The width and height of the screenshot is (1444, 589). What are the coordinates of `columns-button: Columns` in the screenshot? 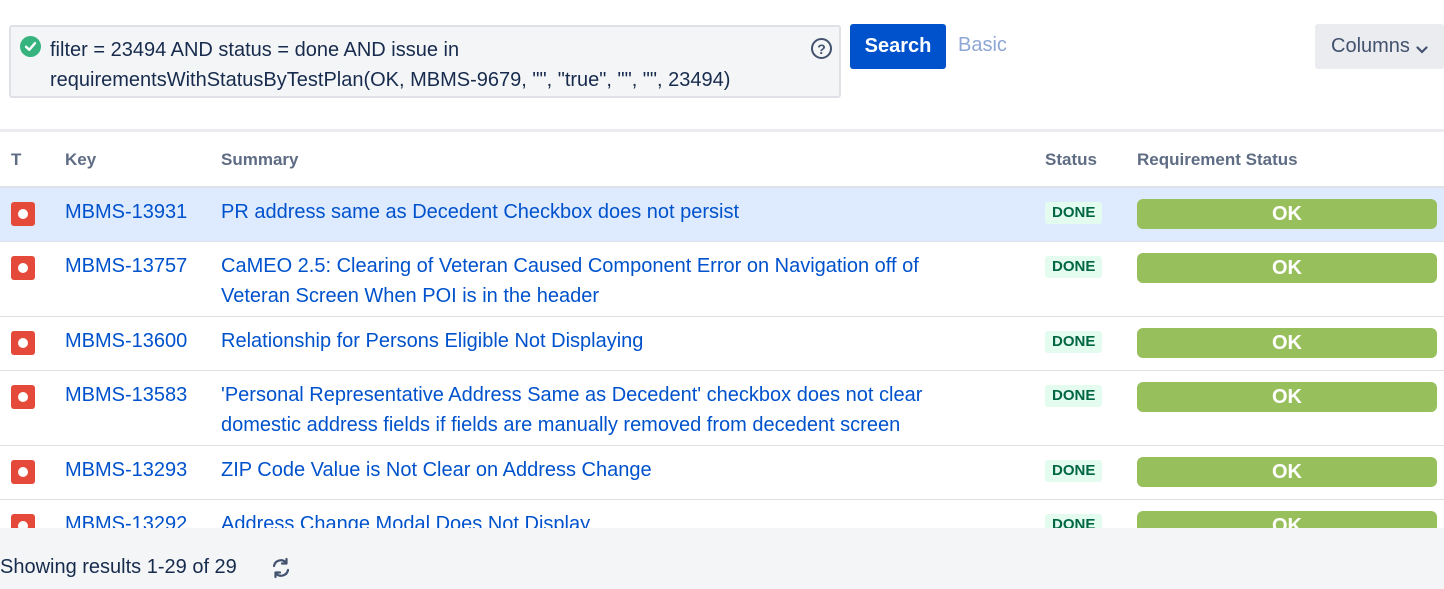 It's located at (1379, 46).